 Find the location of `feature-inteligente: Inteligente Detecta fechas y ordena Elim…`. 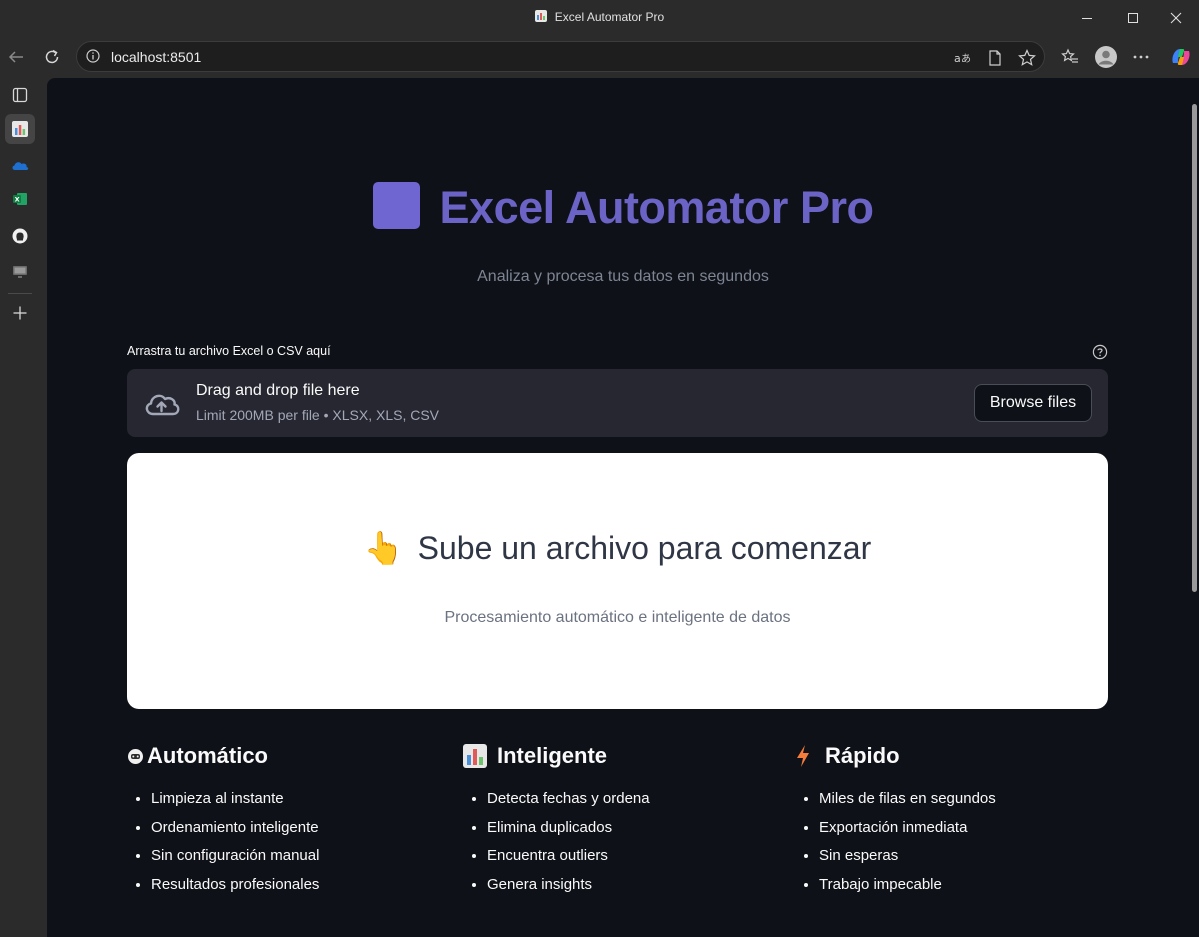

feature-inteligente: Inteligente Detecta fechas y ordena Elim… is located at coordinates (628, 820).